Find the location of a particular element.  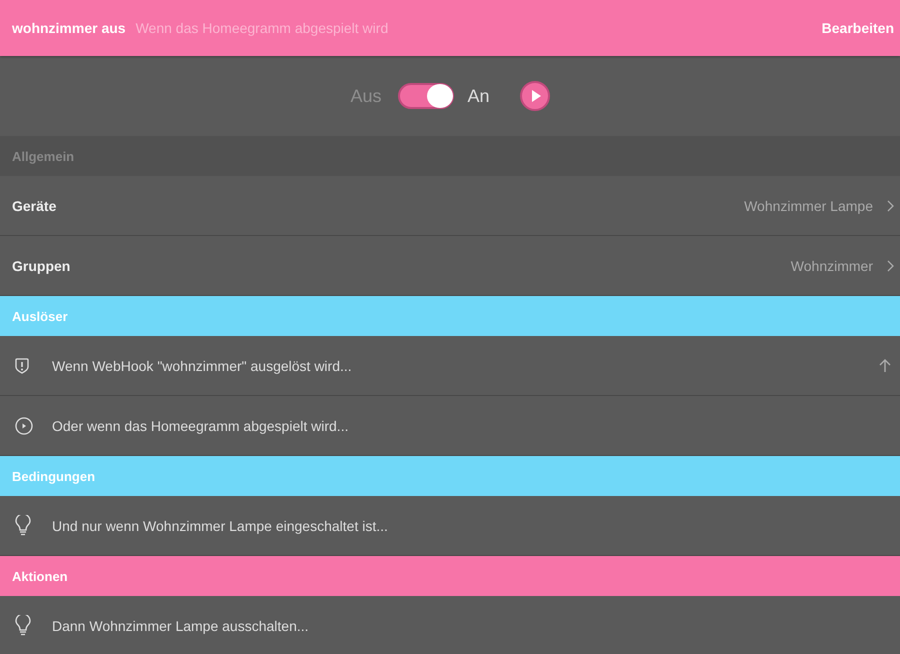

toggle-switch is located at coordinates (426, 96).